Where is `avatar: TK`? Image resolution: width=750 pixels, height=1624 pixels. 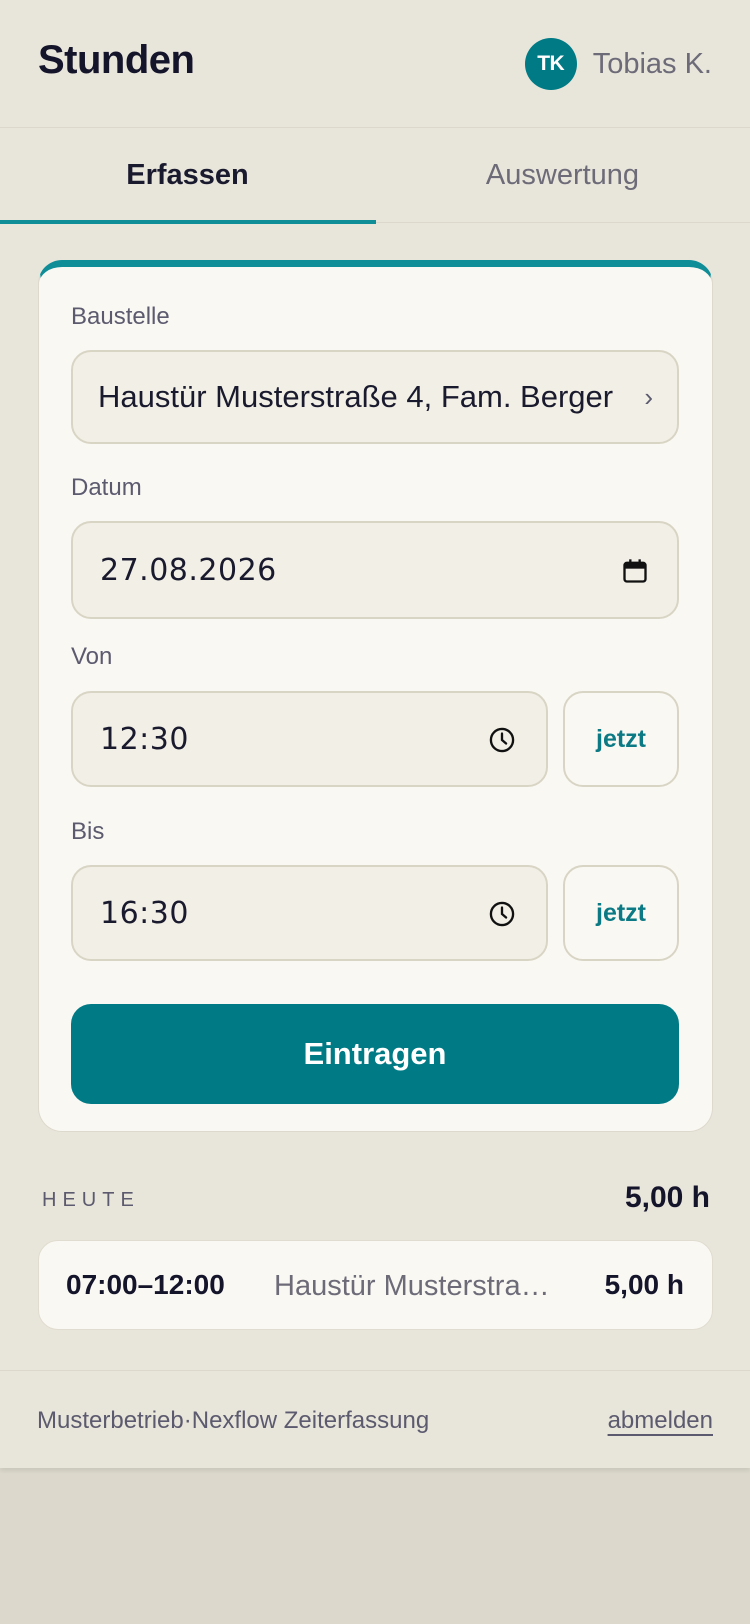 avatar: TK is located at coordinates (550, 64).